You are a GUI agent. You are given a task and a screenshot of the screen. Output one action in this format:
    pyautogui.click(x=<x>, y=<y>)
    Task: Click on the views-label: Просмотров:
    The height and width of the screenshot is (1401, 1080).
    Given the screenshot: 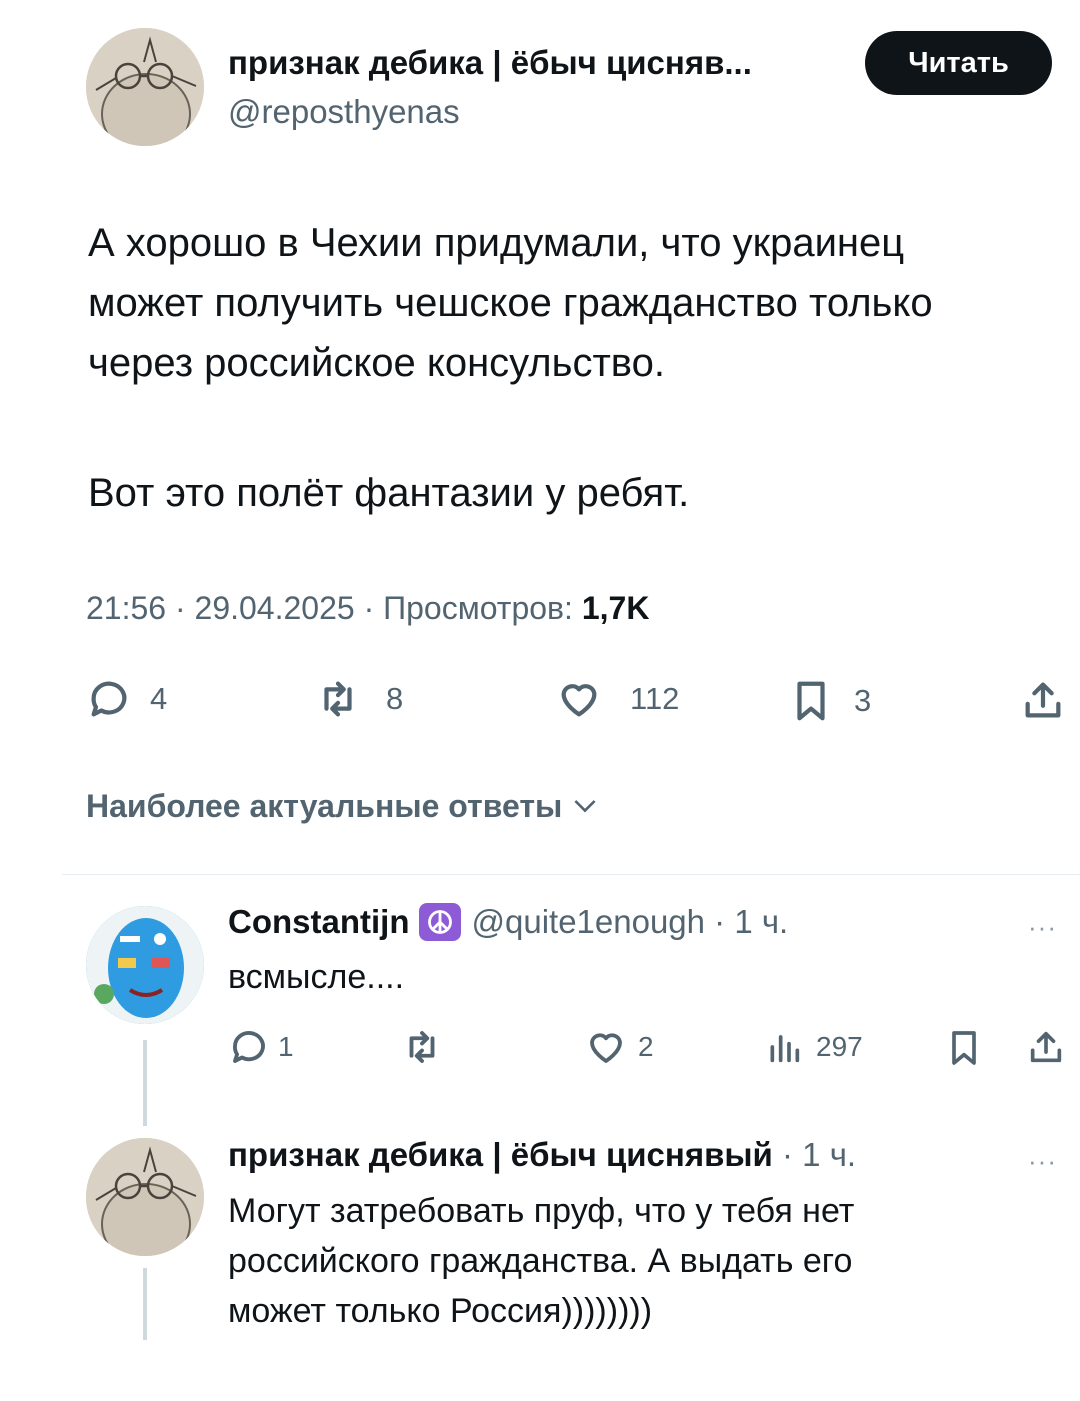 What is the action you would take?
    pyautogui.click(x=478, y=608)
    